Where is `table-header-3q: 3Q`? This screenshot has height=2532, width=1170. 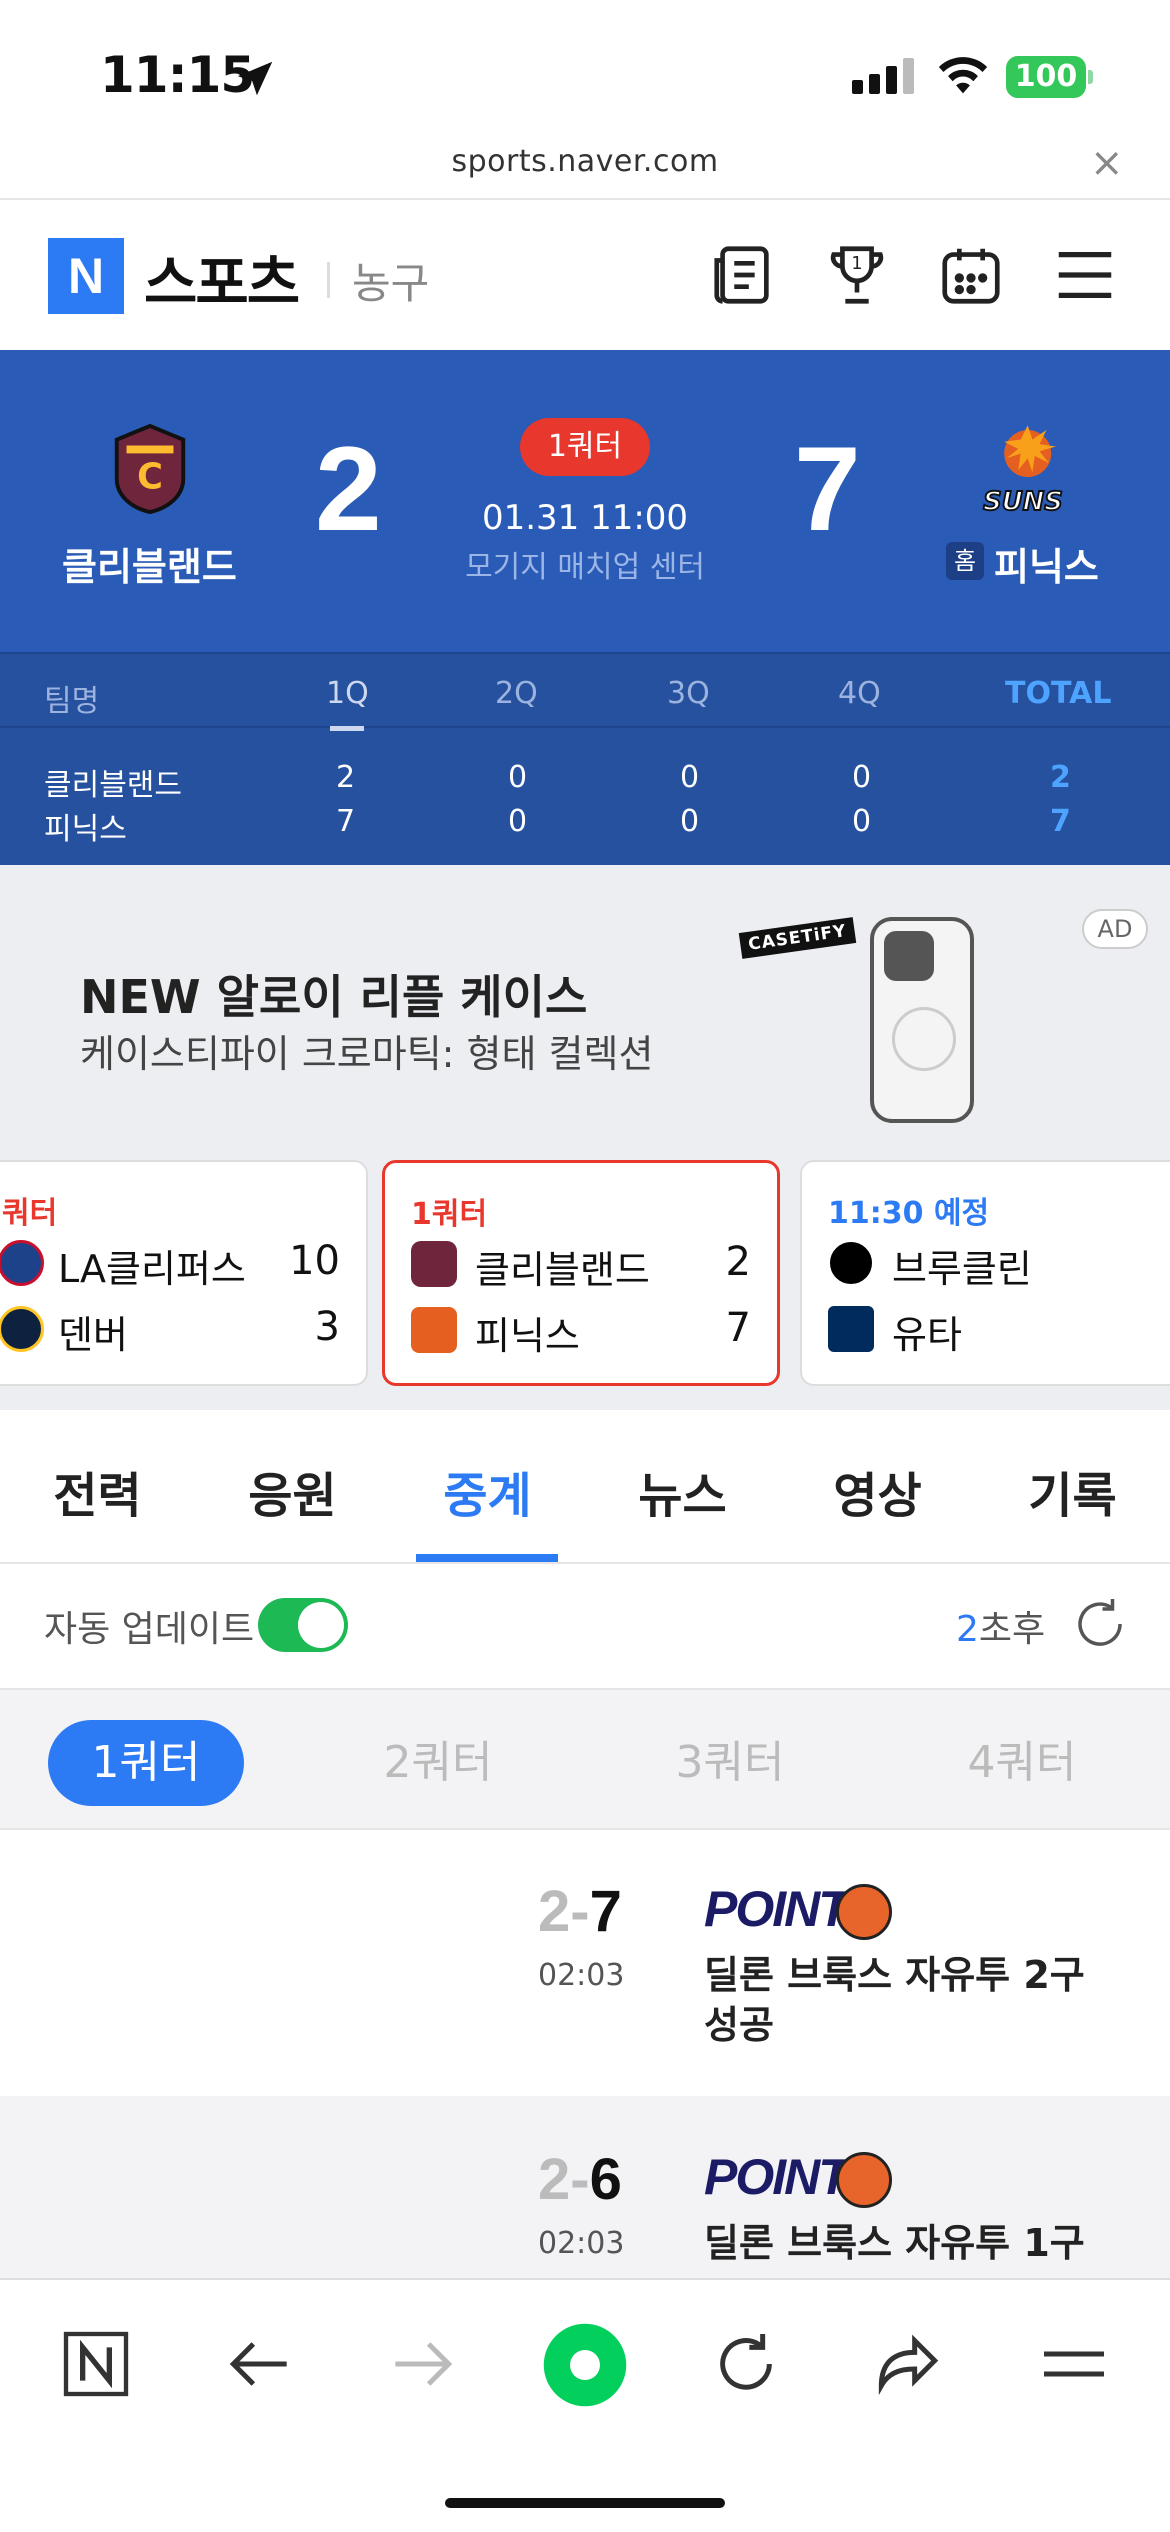
table-header-3q: 3Q is located at coordinates (688, 693).